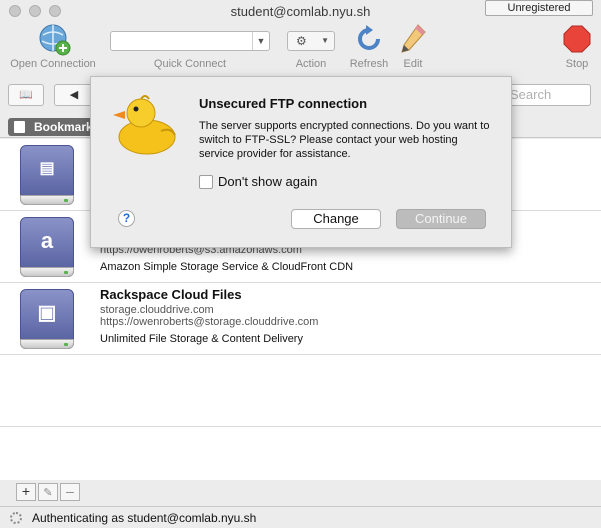 This screenshot has height=528, width=601. I want to click on rackspace-drive-icon: ▣, so click(47, 319).